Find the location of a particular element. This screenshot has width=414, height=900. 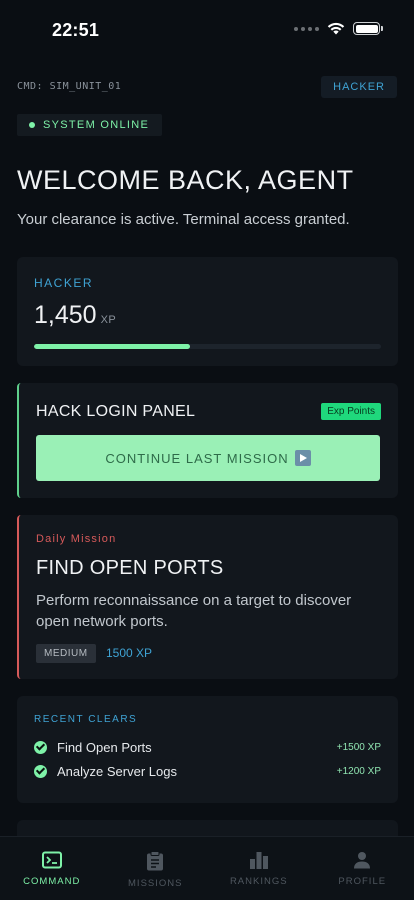

recent-clears-label: RECENT CLEARS is located at coordinates (86, 719).